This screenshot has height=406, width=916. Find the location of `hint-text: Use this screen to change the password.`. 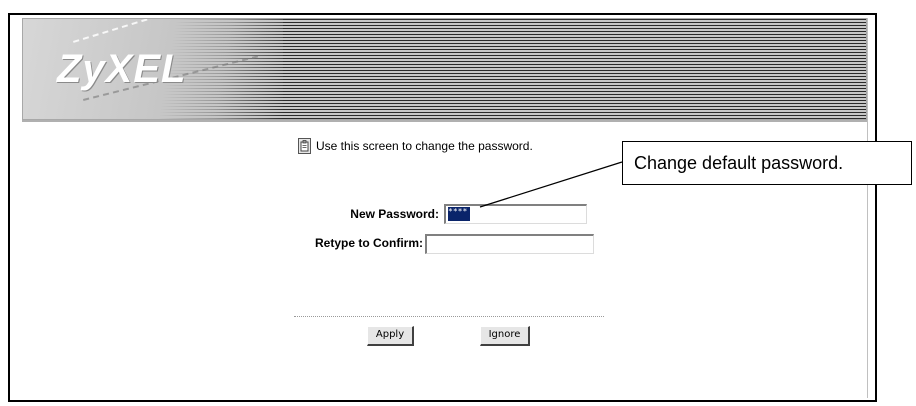

hint-text: Use this screen to change the password. is located at coordinates (424, 146).